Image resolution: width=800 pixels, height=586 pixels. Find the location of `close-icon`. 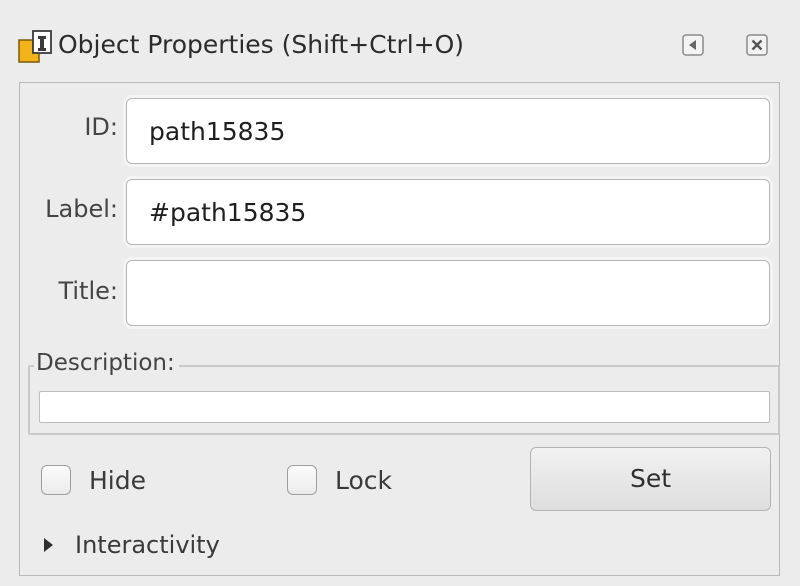

close-icon is located at coordinates (757, 45).